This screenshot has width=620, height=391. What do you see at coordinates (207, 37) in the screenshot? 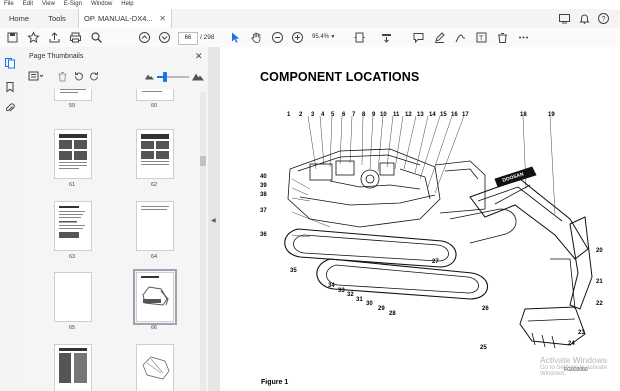
I see `page-total: / 298` at bounding box center [207, 37].